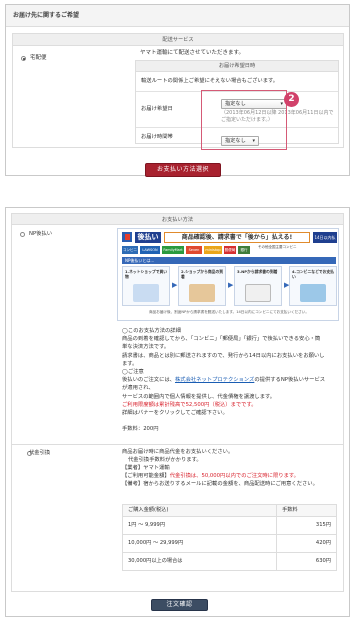 Image resolution: width=355 pixels, height=621 pixels. What do you see at coordinates (133, 372) in the screenshot?
I see `np-detail-line: ◯ご注意` at bounding box center [133, 372].